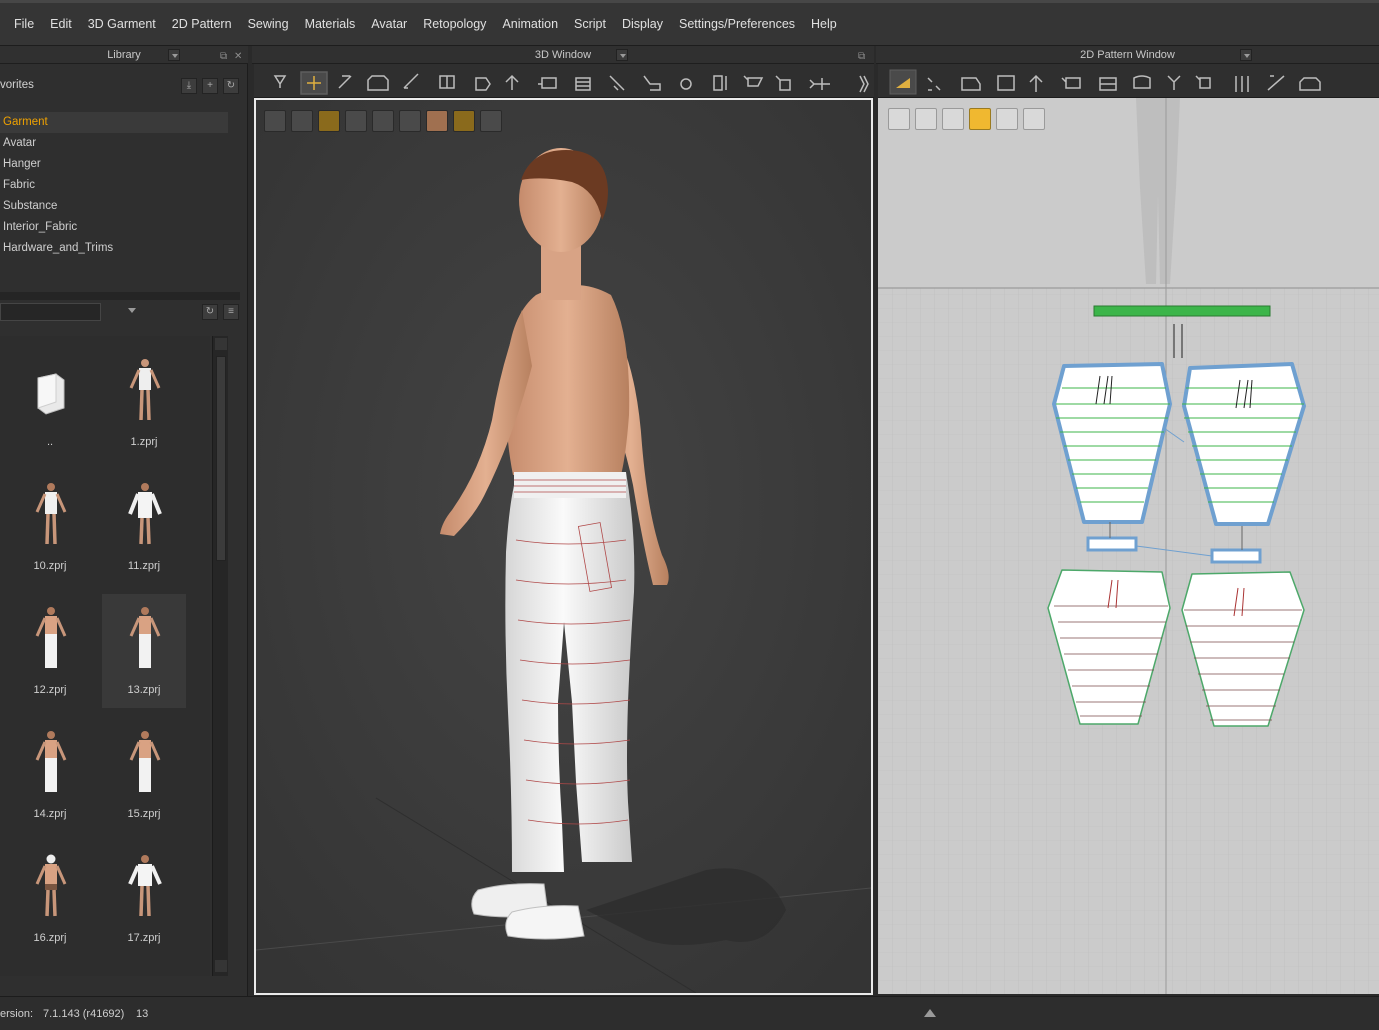 This screenshot has height=1030, width=1379. I want to click on trim-icon, so click(783, 83).